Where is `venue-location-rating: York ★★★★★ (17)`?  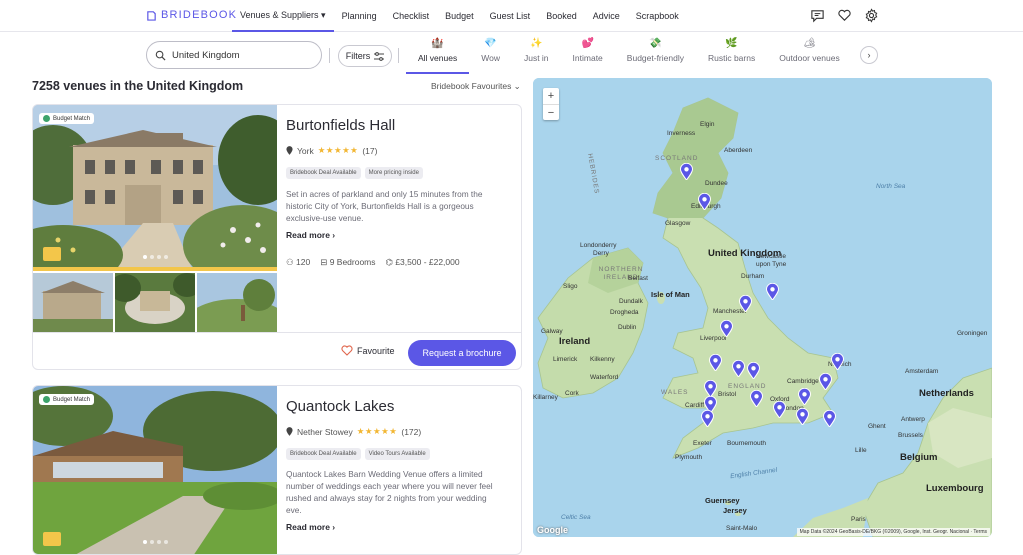
venue-location-rating: York ★★★★★ (17) is located at coordinates (331, 150).